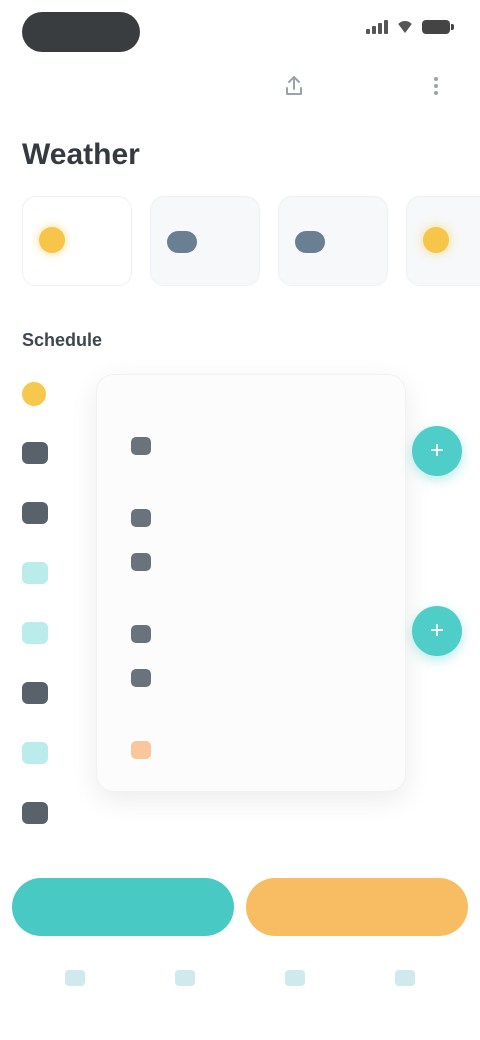 The height and width of the screenshot is (1040, 480). I want to click on chart-icon, so click(295, 978).